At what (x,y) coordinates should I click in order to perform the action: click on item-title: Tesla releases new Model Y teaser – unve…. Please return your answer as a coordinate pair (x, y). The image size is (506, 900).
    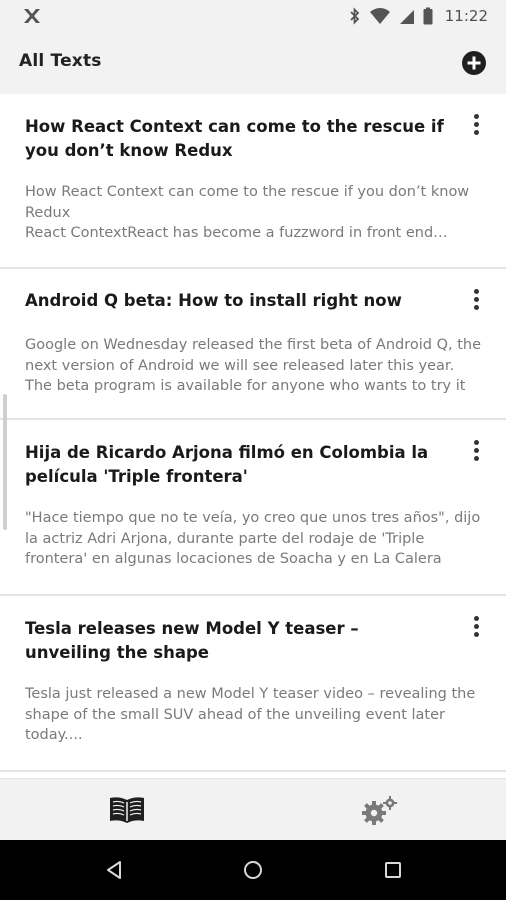
    Looking at the image, I should click on (192, 640).